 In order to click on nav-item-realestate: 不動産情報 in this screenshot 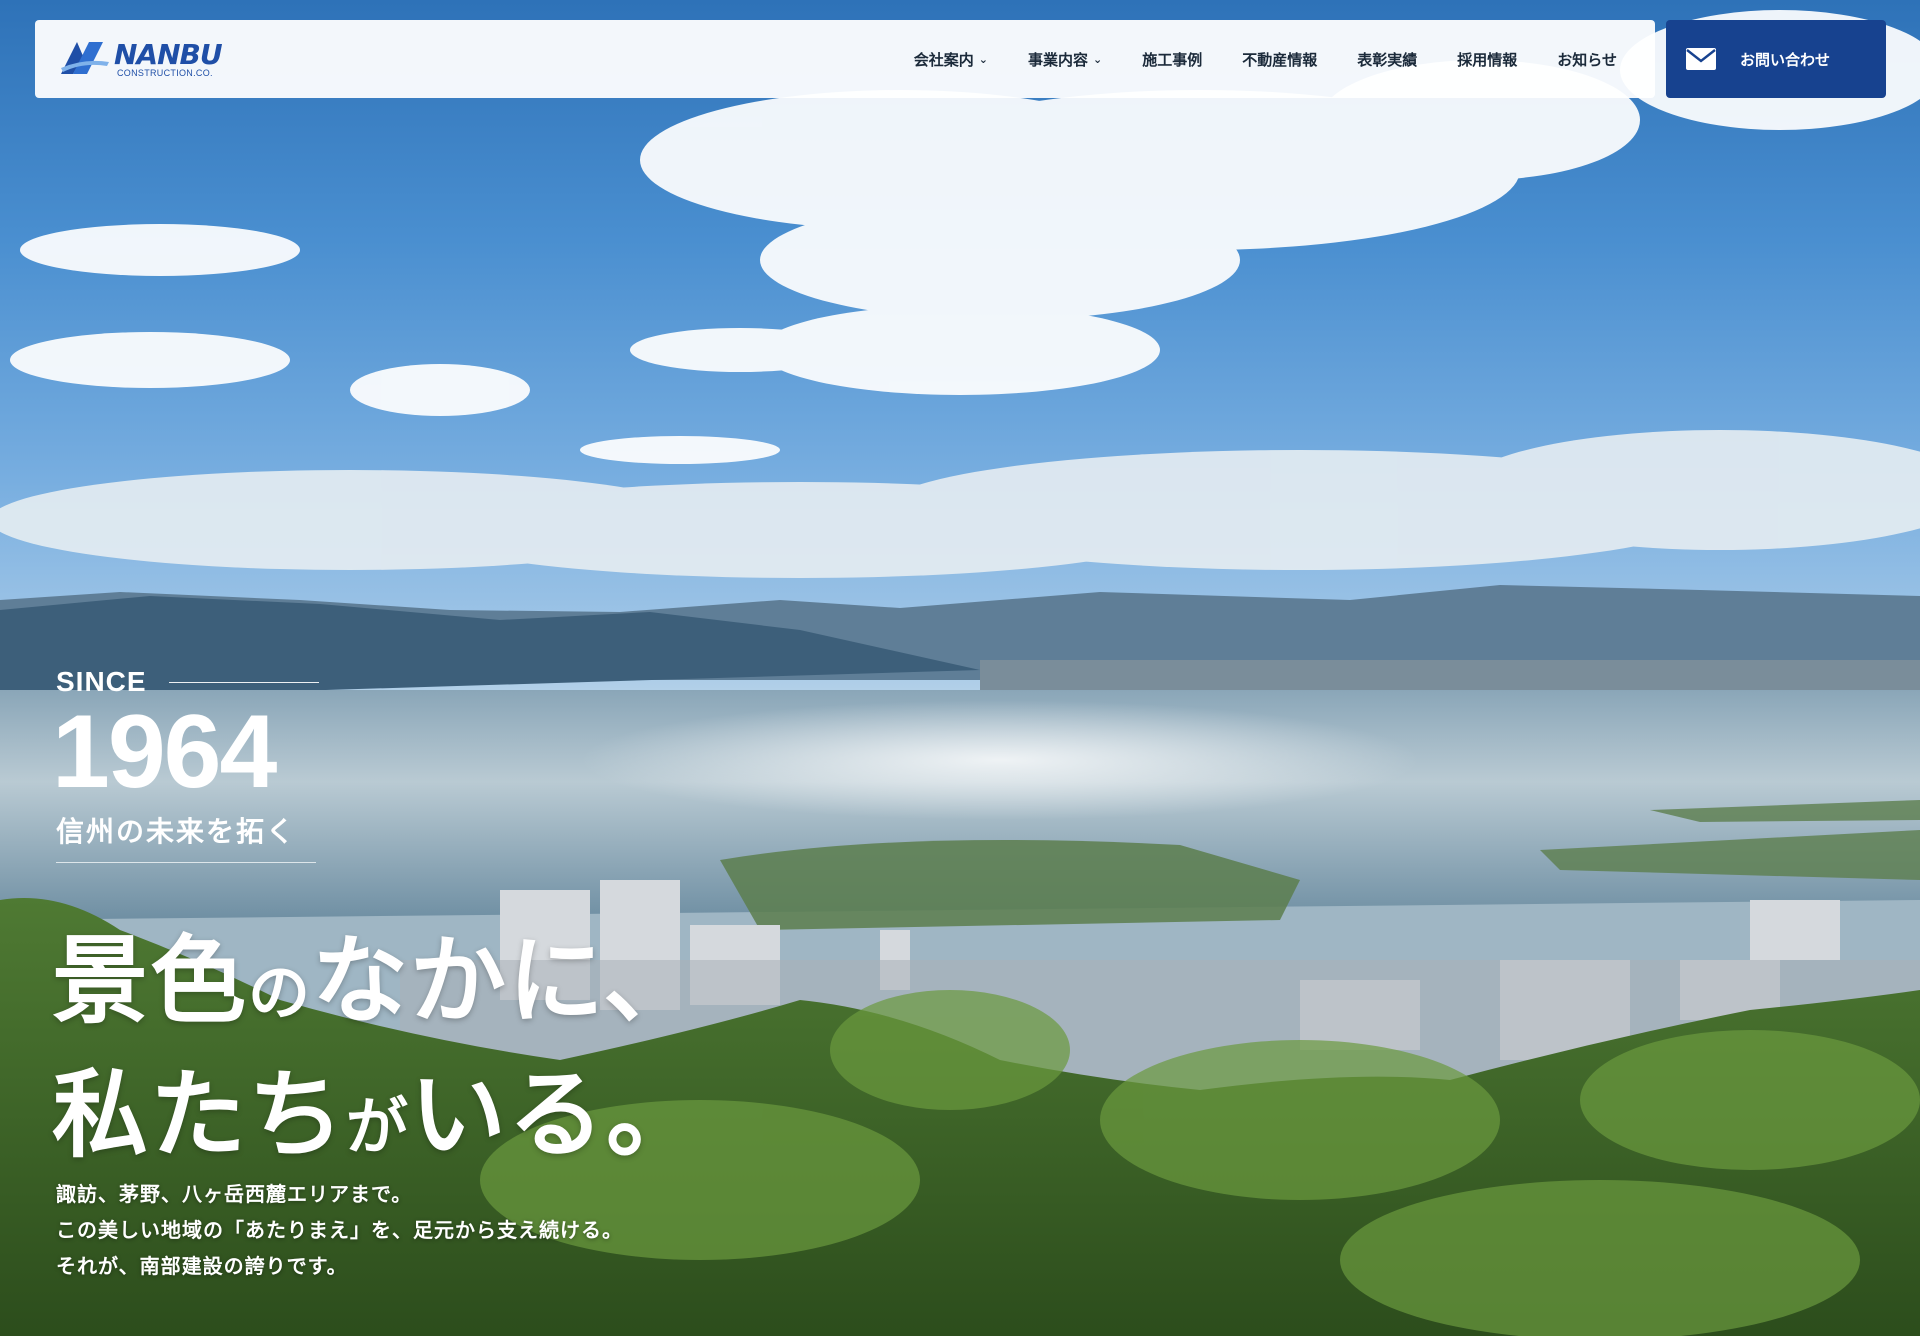, I will do `click(1279, 59)`.